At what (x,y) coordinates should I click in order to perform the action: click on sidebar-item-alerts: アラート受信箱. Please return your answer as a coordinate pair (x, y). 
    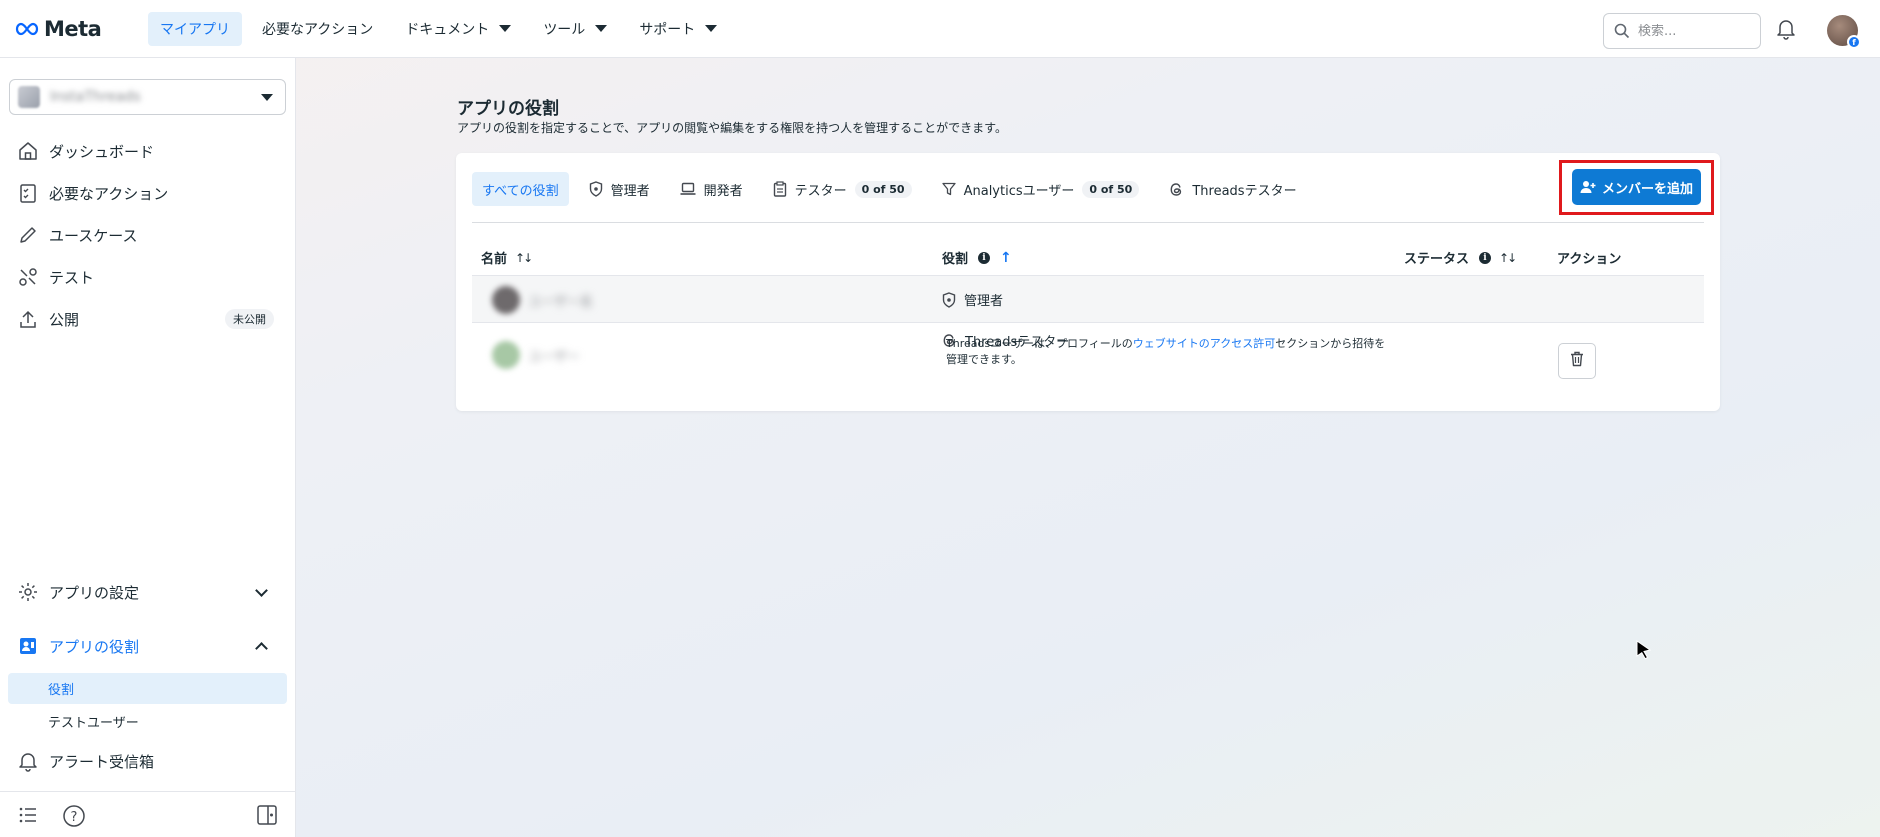
    Looking at the image, I should click on (148, 761).